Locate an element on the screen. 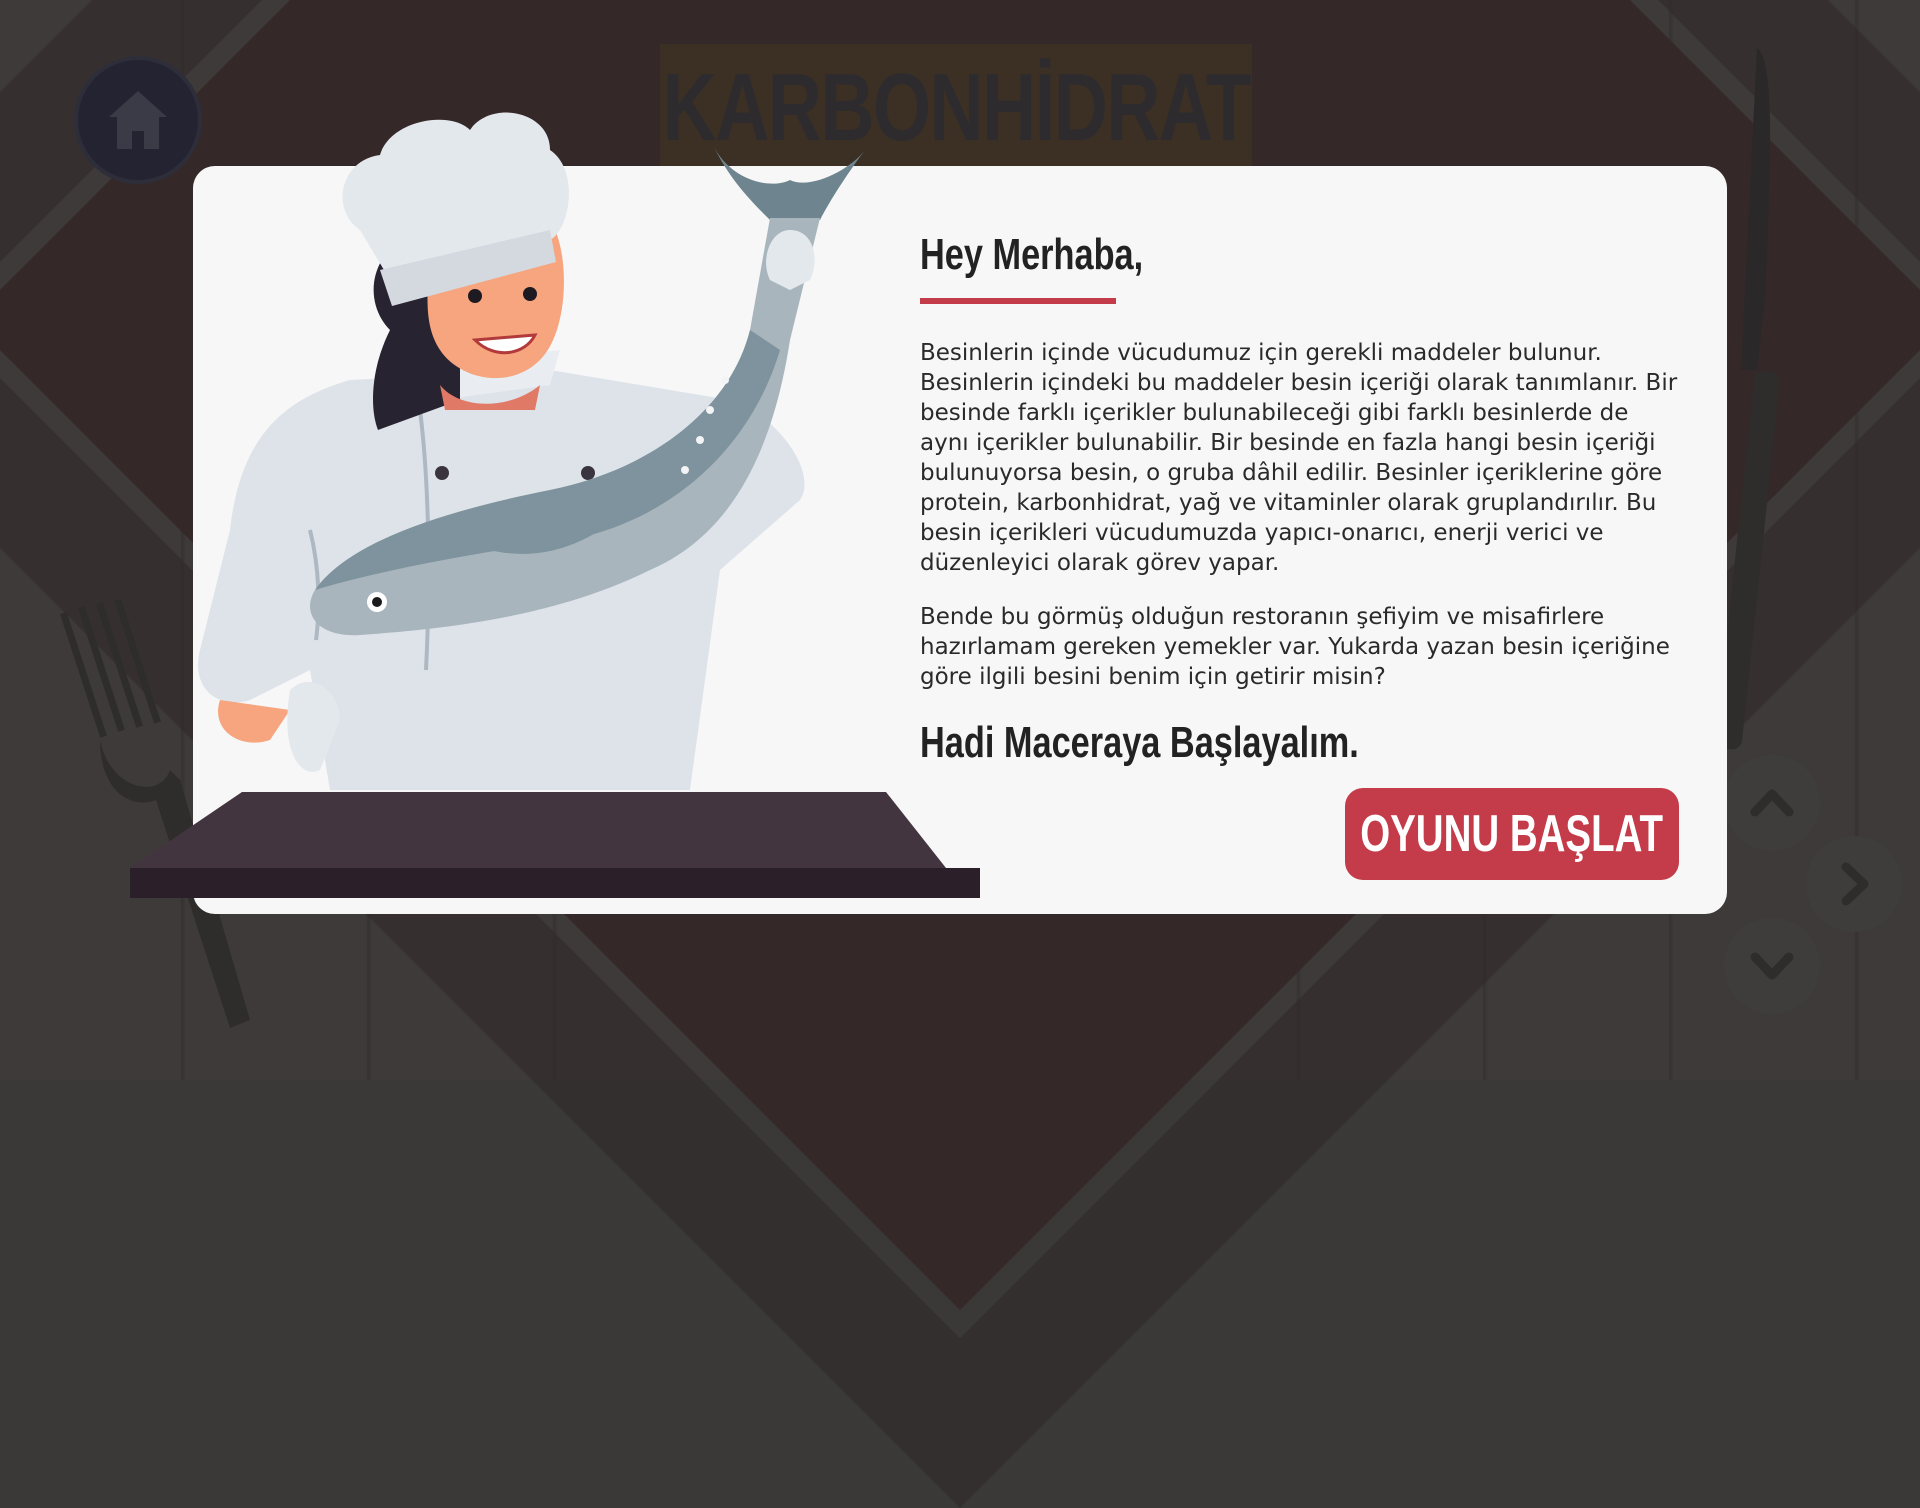 The width and height of the screenshot is (1920, 1508). down-button is located at coordinates (1772, 966).